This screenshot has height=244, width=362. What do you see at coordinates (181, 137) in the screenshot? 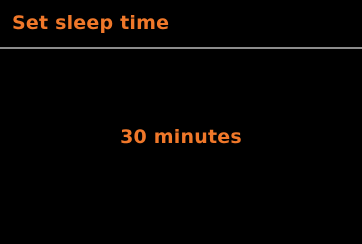
I see `sleep-time-value: 30 minutes` at bounding box center [181, 137].